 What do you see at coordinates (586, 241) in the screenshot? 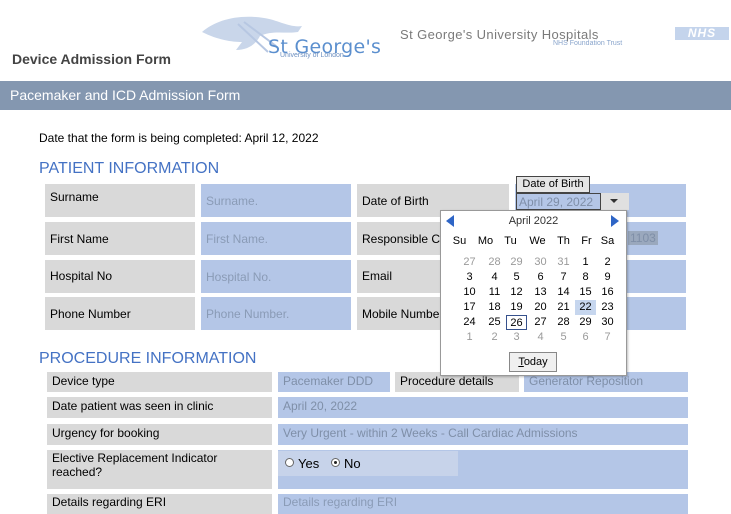
I see `weekday-label: Fr` at bounding box center [586, 241].